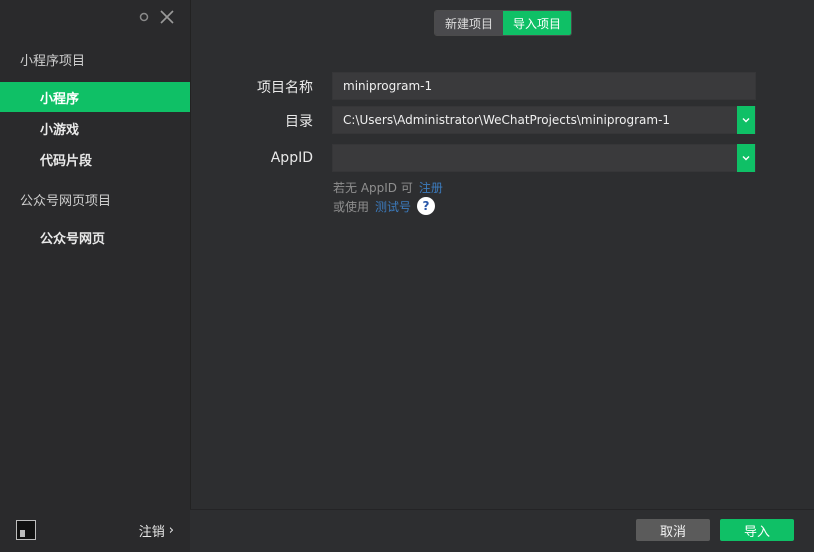 This screenshot has width=814, height=552. Describe the element at coordinates (469, 23) in the screenshot. I see `tab-new-project: 新建项目` at that location.